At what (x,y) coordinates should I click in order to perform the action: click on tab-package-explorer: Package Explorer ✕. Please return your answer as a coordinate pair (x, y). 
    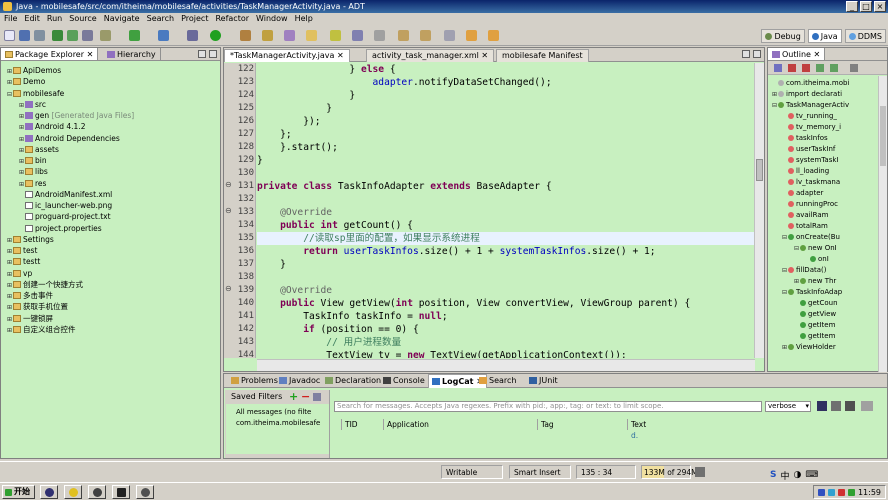
    Looking at the image, I should click on (50, 54).